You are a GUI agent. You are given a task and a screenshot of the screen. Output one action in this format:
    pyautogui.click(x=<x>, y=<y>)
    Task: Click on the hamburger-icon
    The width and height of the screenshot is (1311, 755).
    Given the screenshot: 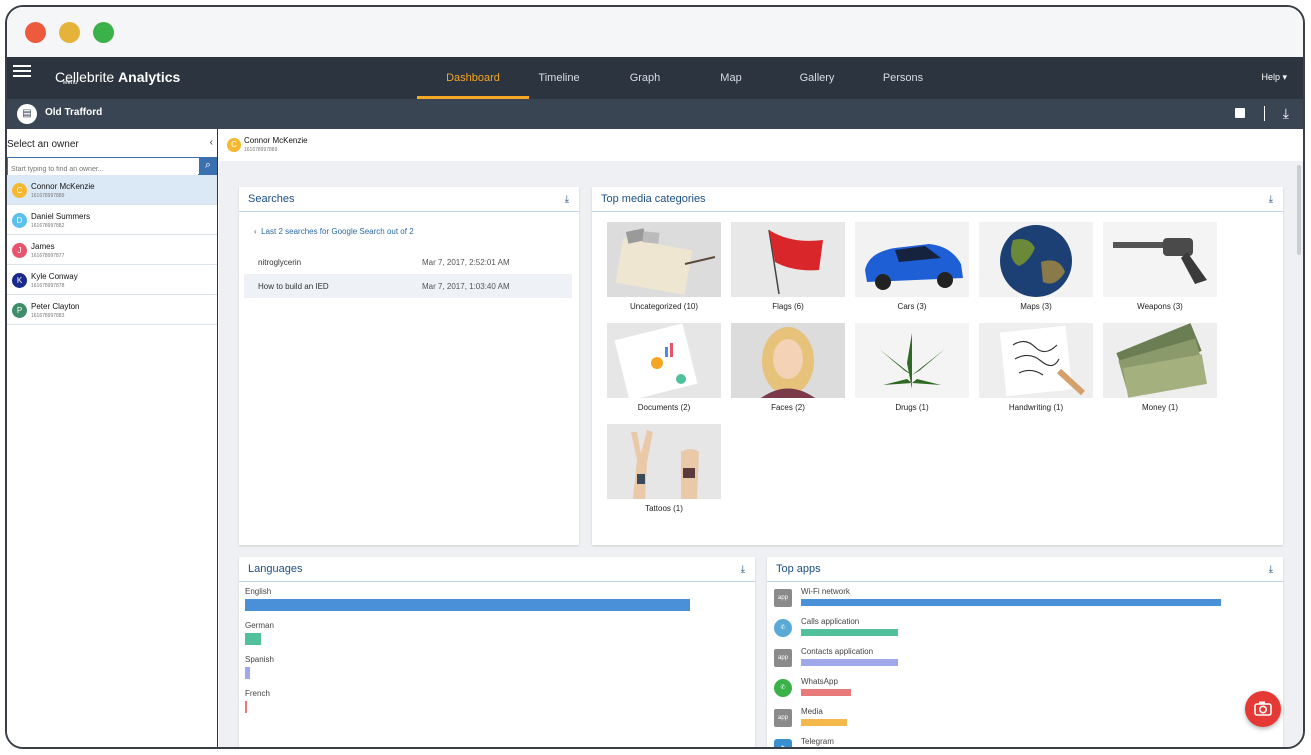 What is the action you would take?
    pyautogui.click(x=22, y=66)
    